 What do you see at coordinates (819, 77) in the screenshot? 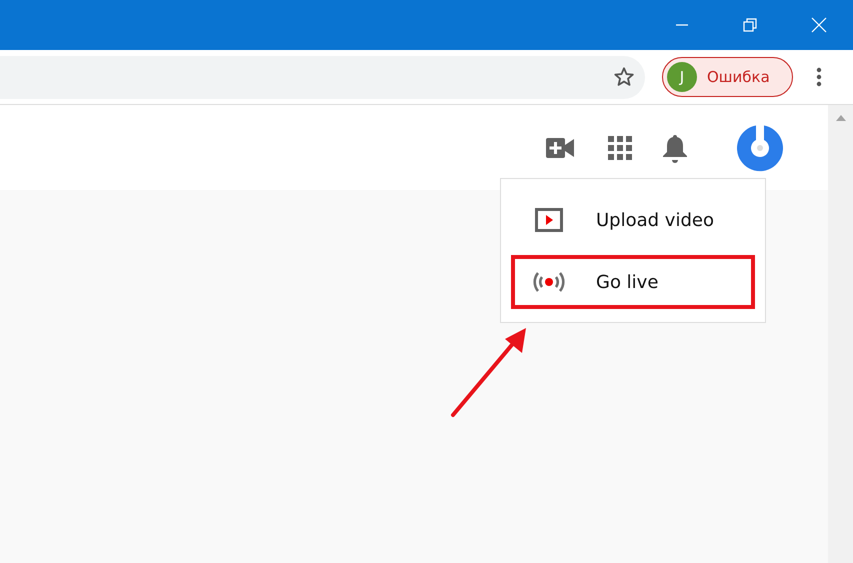
I see `more-icon` at bounding box center [819, 77].